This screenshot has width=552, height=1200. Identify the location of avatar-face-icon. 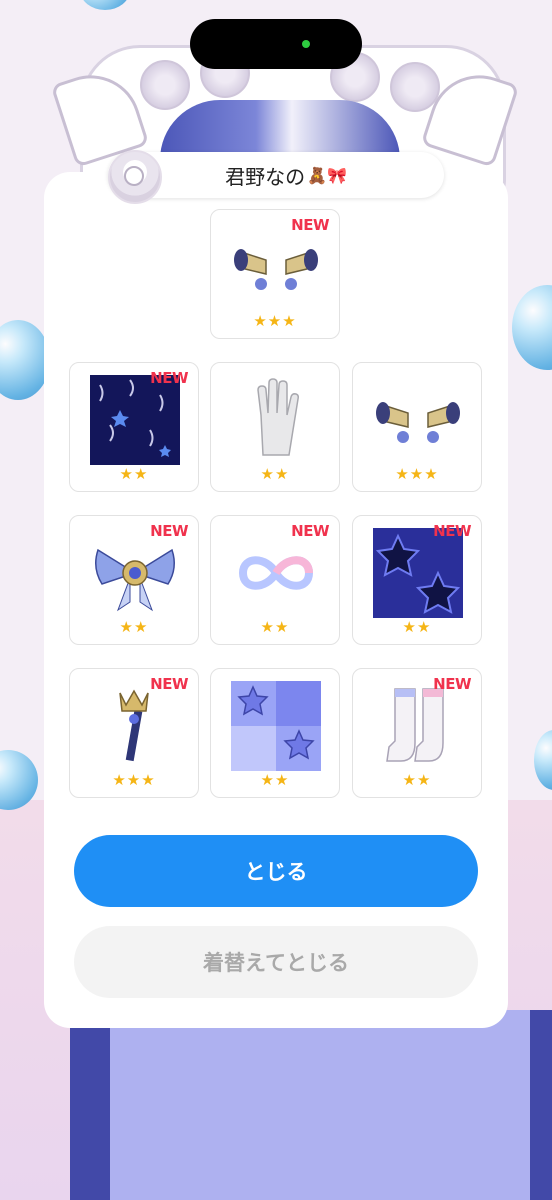
(134, 176).